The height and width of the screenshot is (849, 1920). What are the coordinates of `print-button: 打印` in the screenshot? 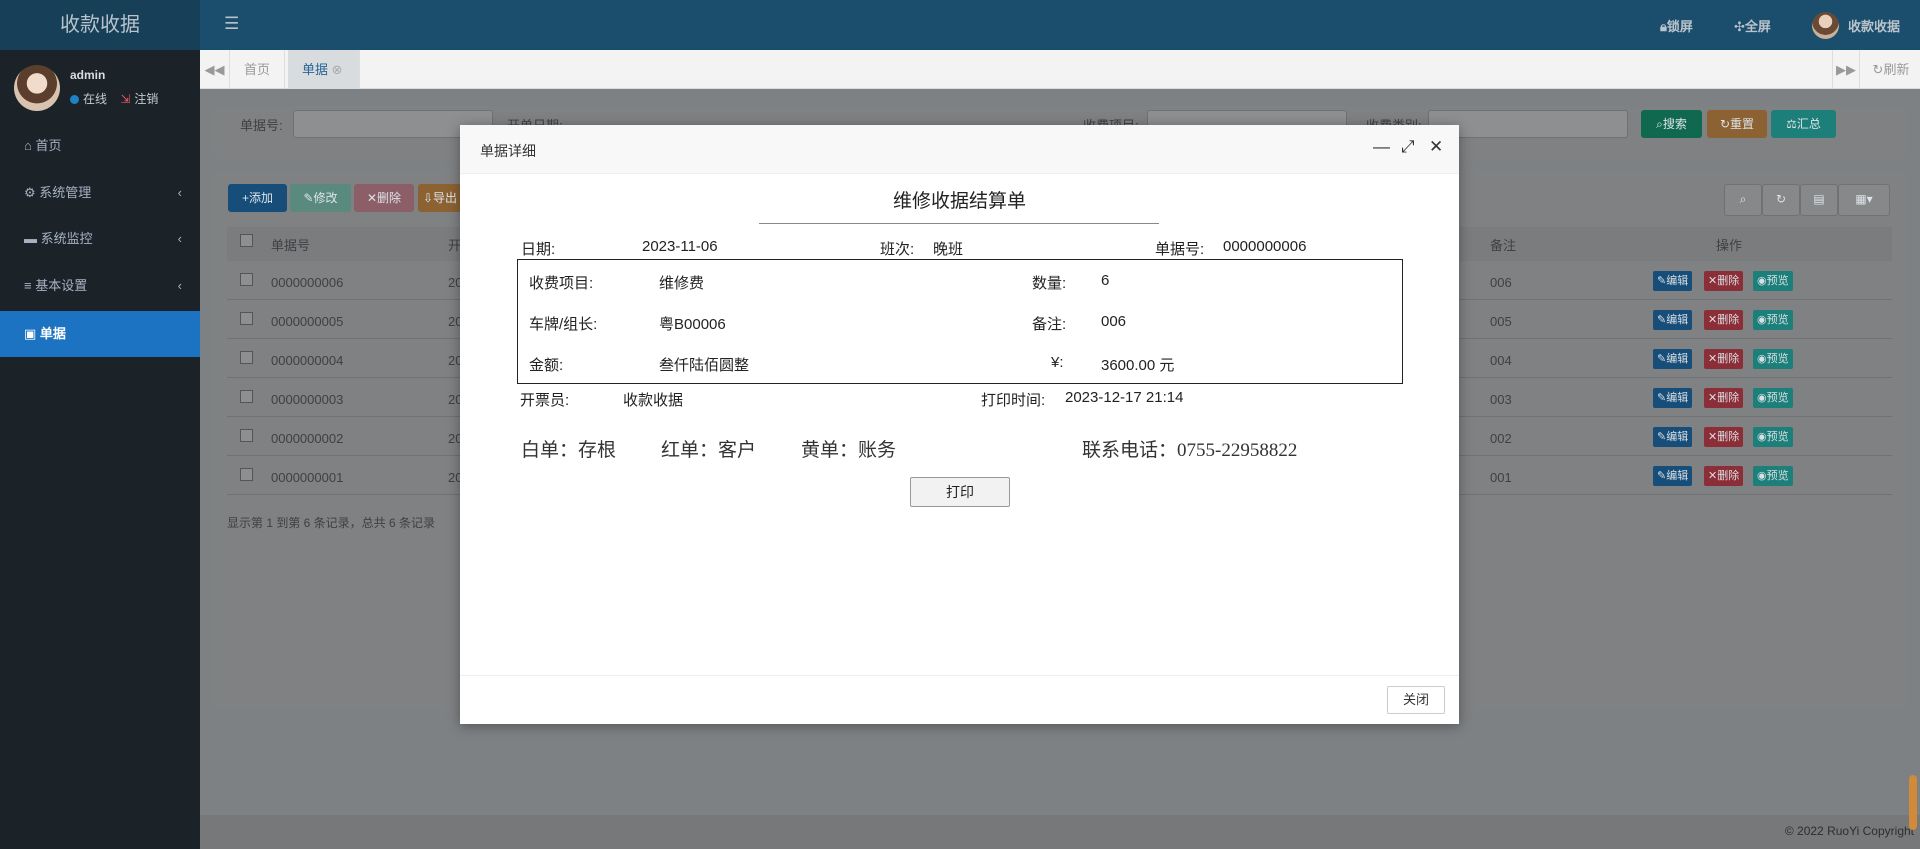 It's located at (960, 492).